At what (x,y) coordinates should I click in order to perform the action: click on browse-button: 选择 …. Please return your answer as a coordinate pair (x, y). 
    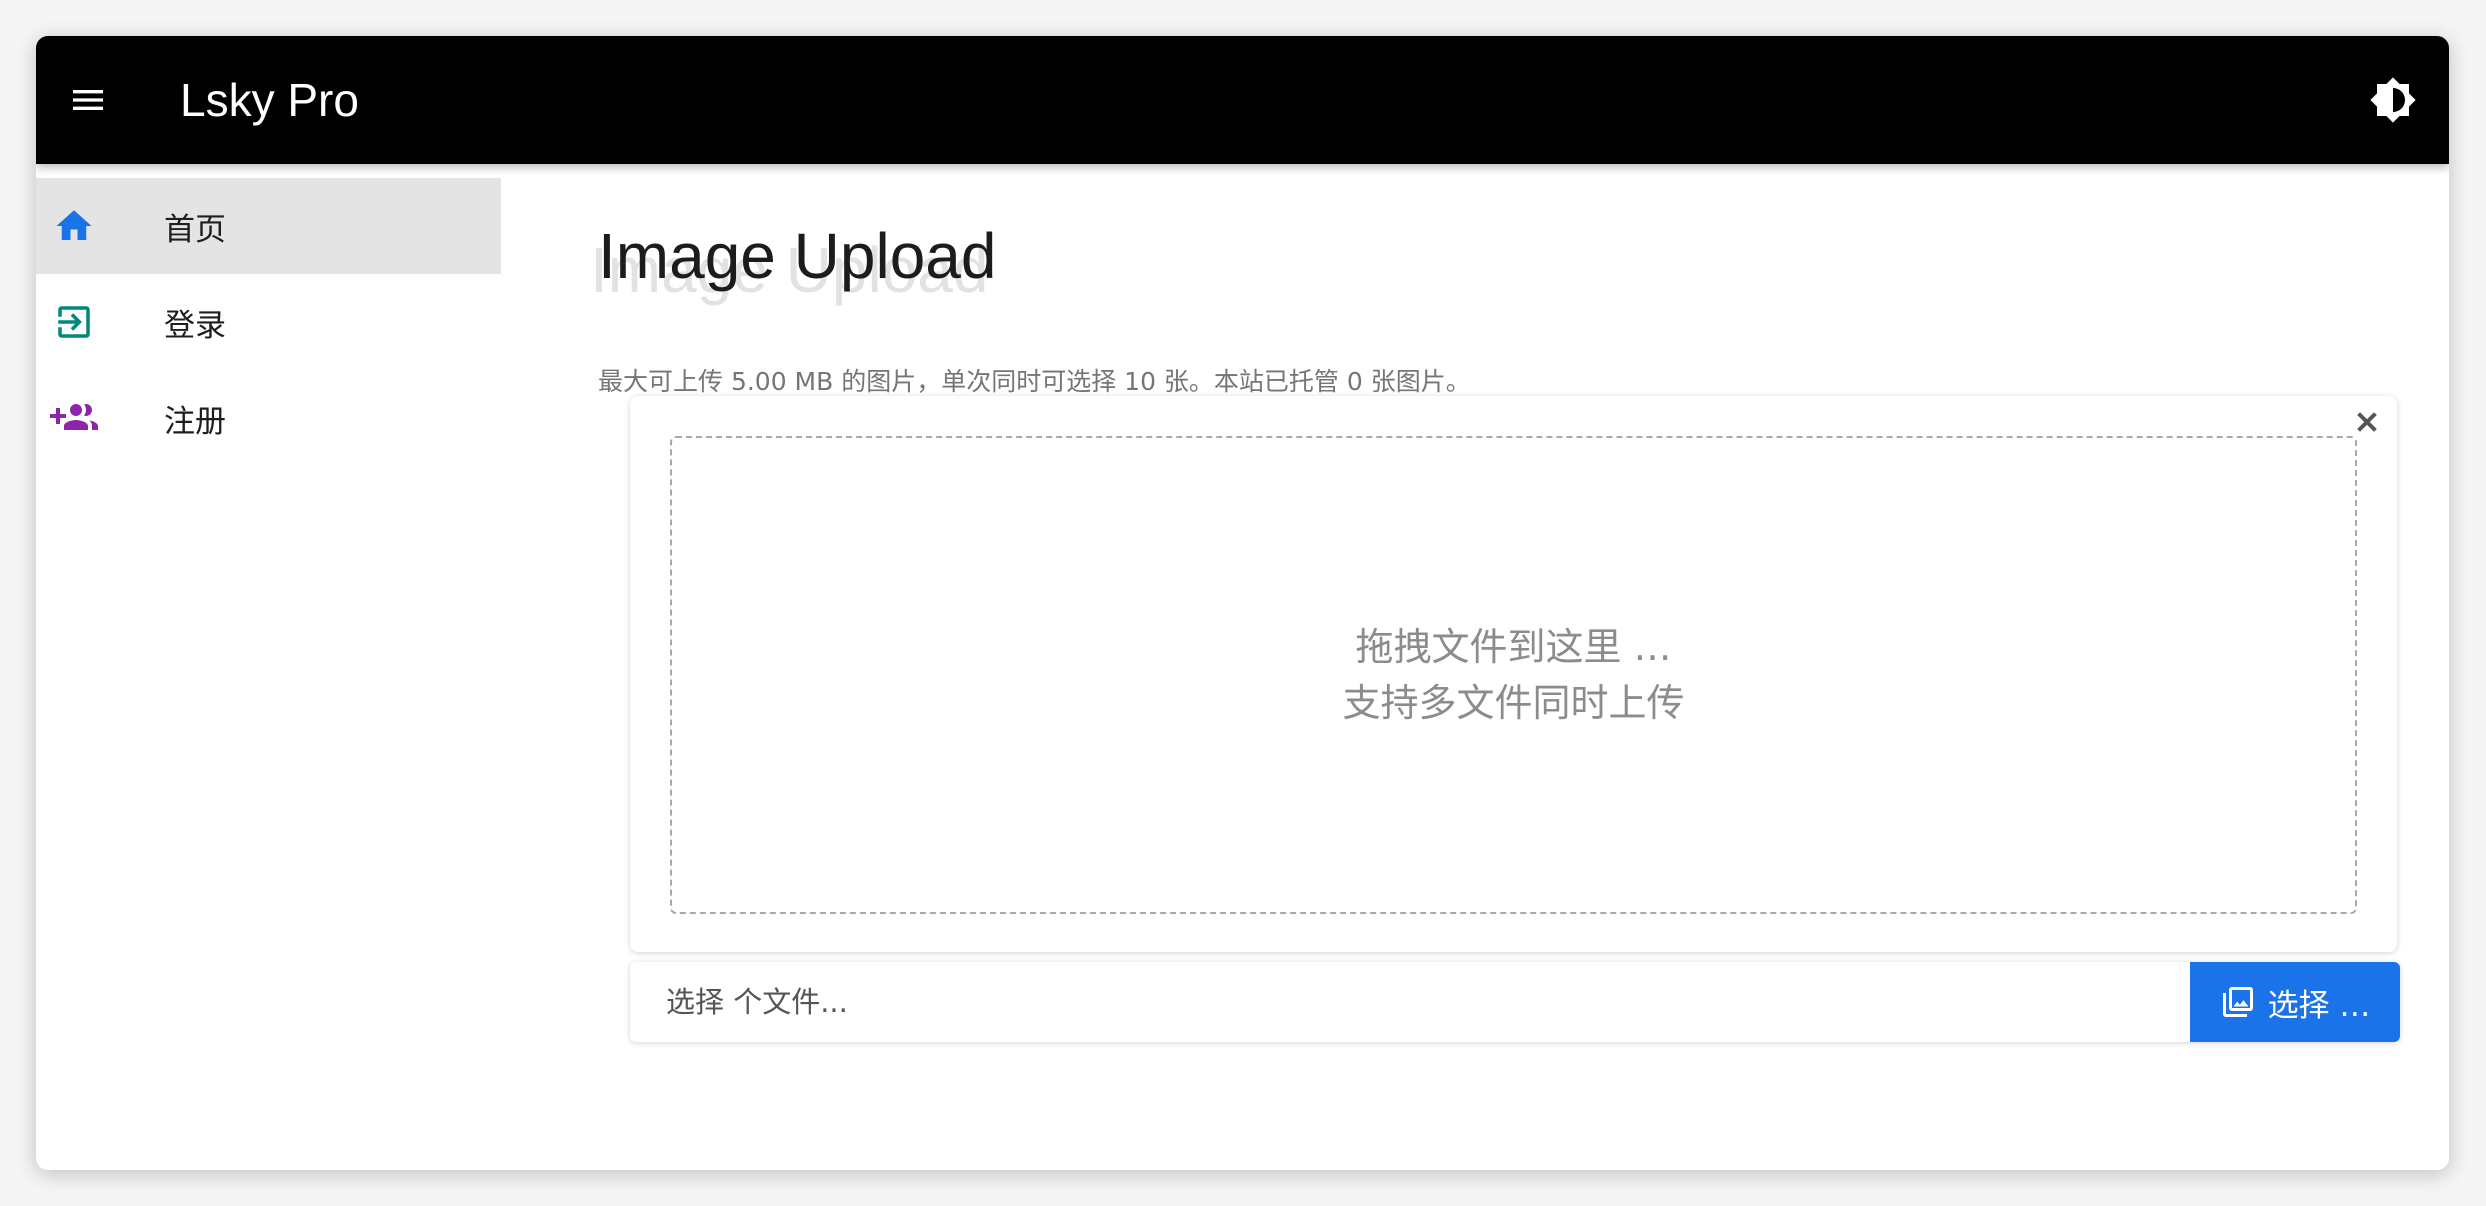
    Looking at the image, I should click on (2295, 1002).